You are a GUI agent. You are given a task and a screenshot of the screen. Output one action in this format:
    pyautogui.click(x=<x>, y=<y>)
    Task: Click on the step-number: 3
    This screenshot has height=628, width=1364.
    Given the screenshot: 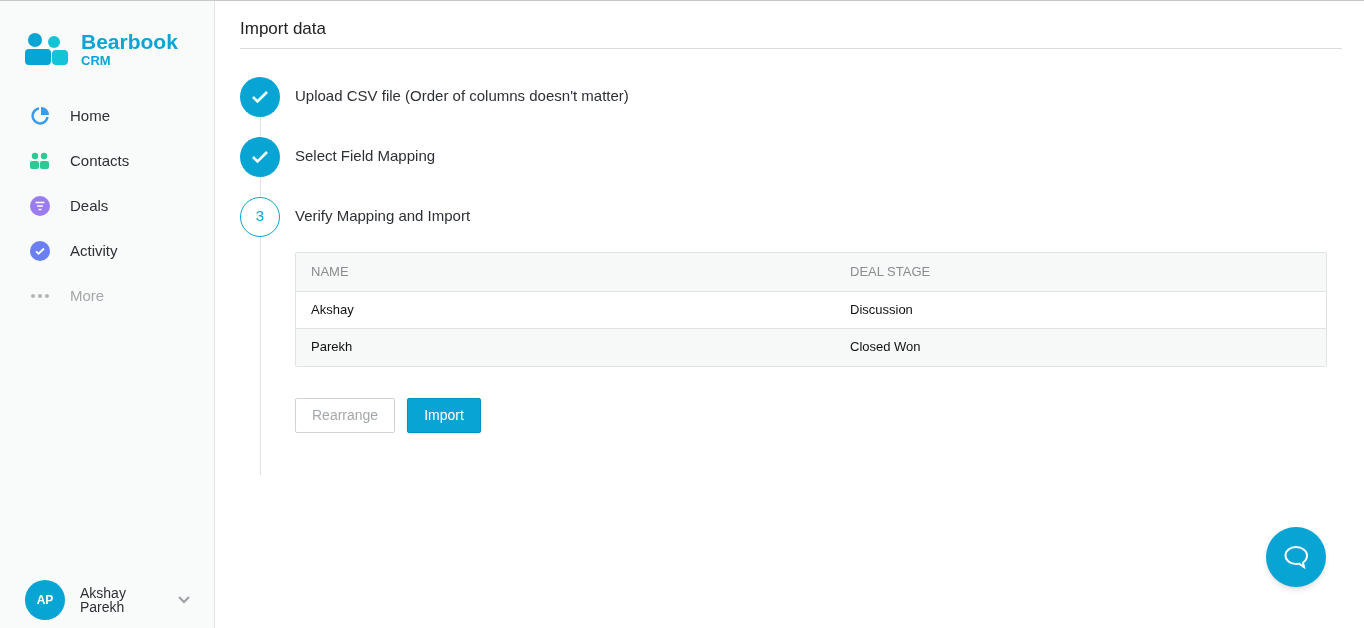 What is the action you would take?
    pyautogui.click(x=260, y=216)
    